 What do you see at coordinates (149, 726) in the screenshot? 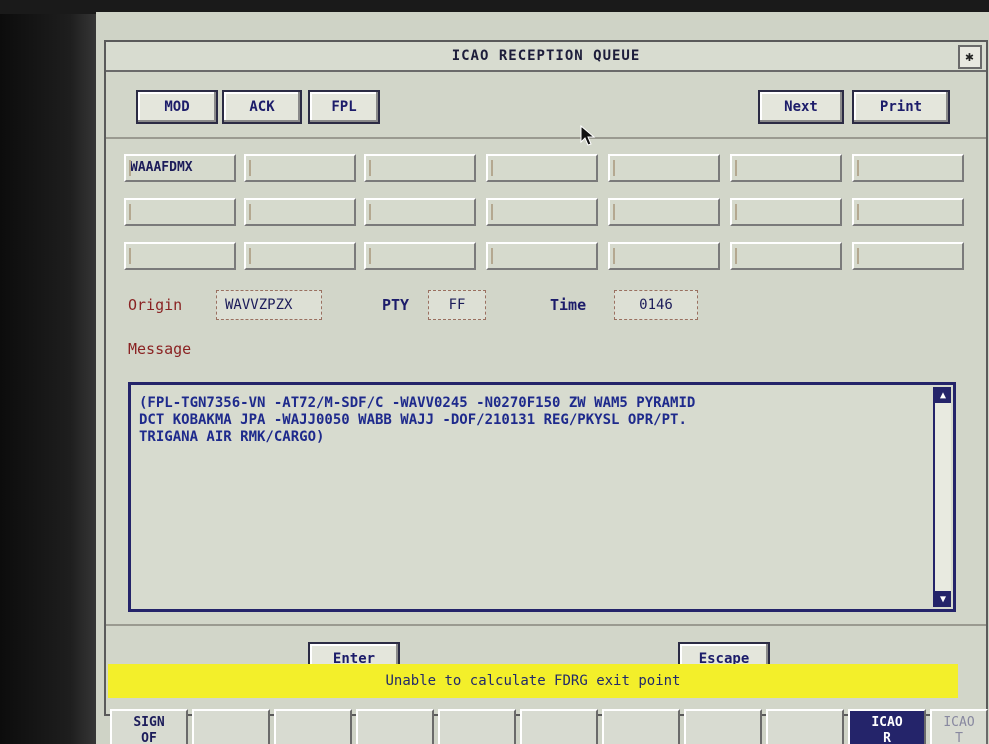
I see `function-key-sign-off: SIGN OF` at bounding box center [149, 726].